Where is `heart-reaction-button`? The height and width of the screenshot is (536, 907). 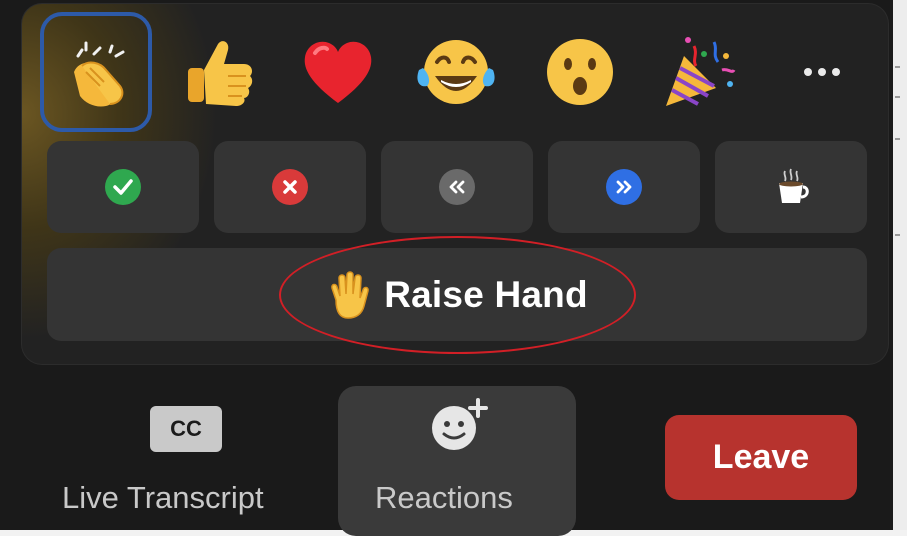
heart-reaction-button is located at coordinates (338, 72).